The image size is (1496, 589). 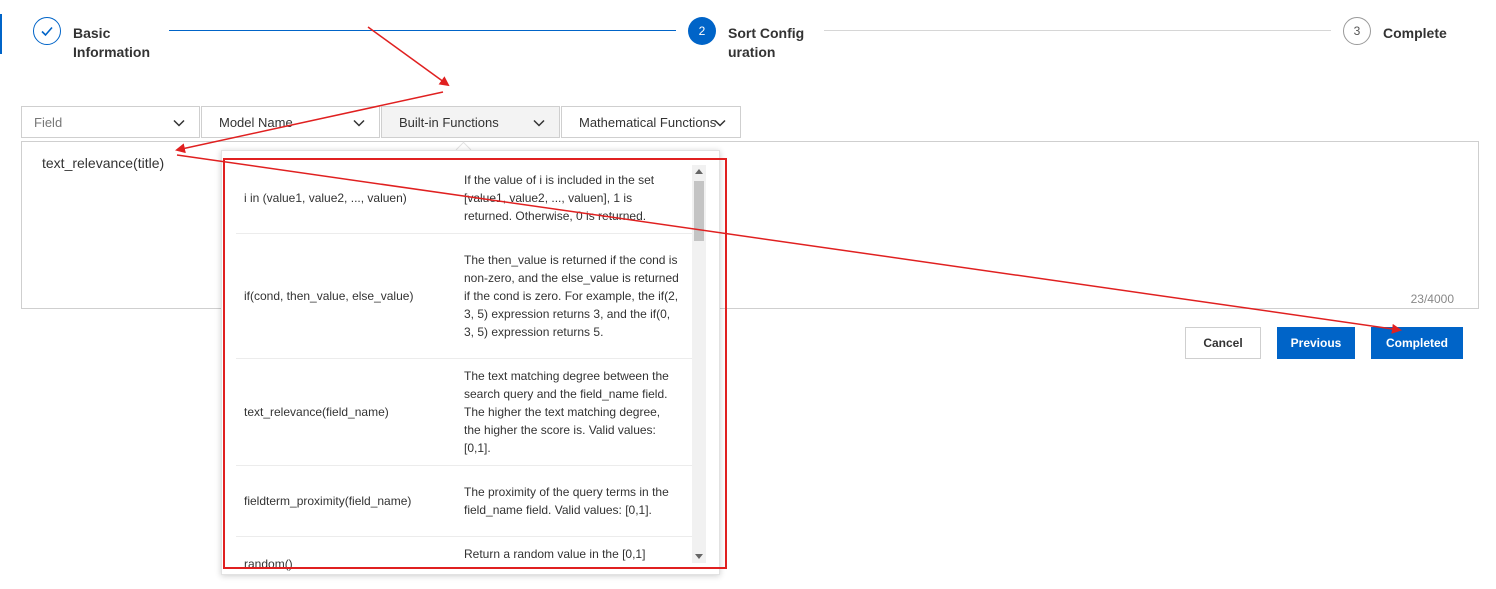 I want to click on function-name: i in (value1, value2, ..., valuen), so click(x=325, y=198).